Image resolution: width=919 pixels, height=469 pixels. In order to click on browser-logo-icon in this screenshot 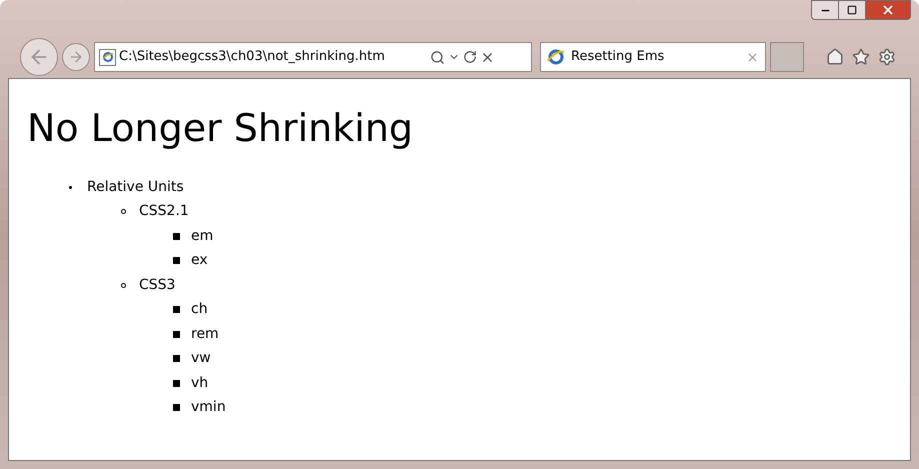, I will do `click(556, 57)`.